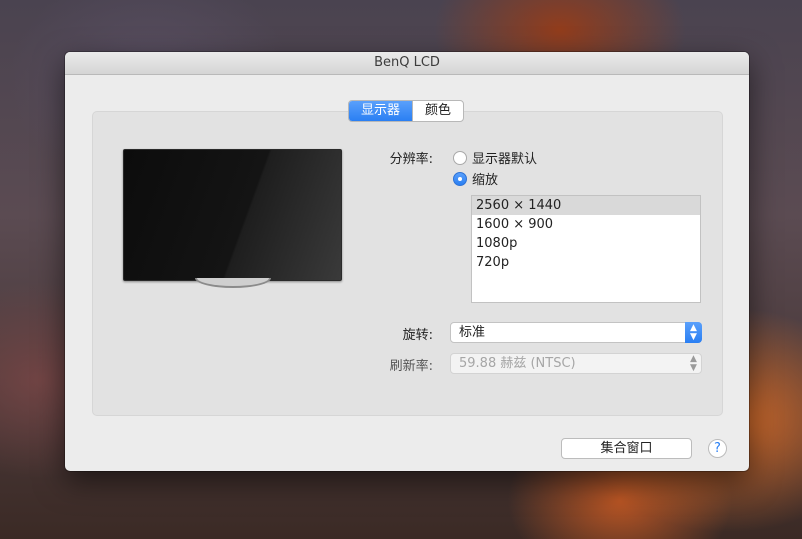  I want to click on gather-windows-button: 集合窗口, so click(626, 448).